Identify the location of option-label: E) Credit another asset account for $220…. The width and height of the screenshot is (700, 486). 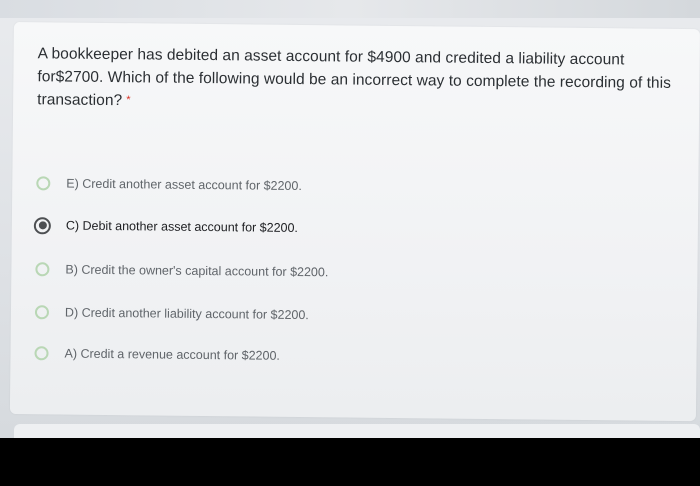
(184, 185).